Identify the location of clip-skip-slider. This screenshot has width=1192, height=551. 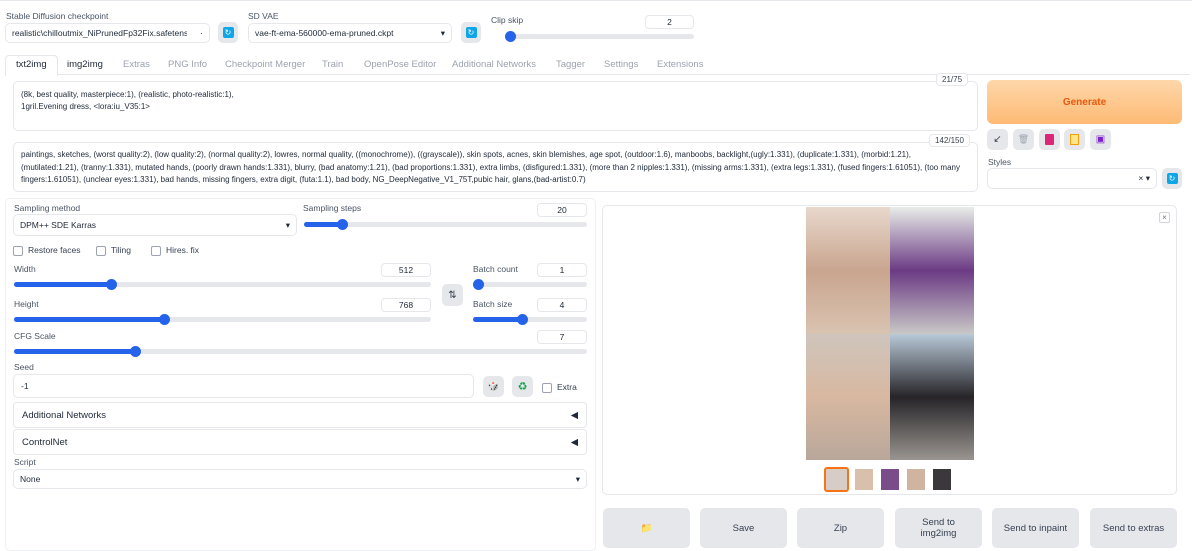
(599, 36).